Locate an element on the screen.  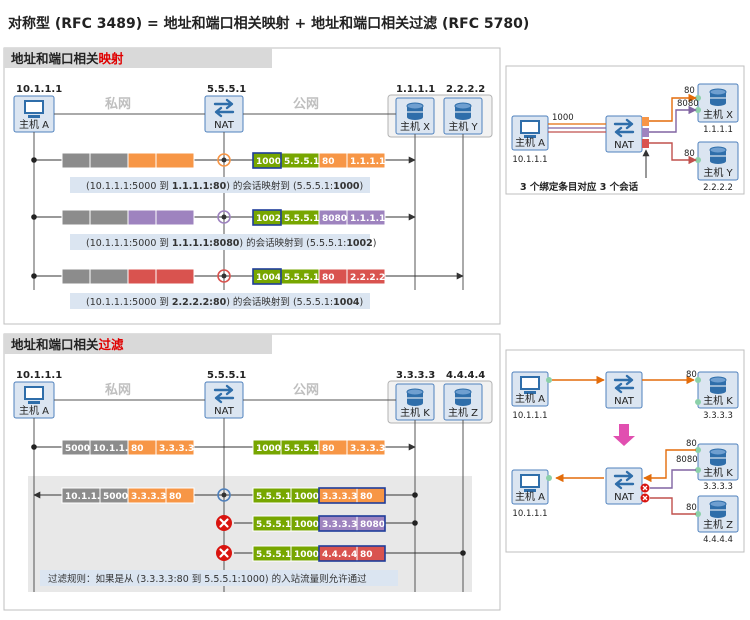
packet: 5.5.5.1 1000 4.4.4.4 80 is located at coordinates (319, 553).